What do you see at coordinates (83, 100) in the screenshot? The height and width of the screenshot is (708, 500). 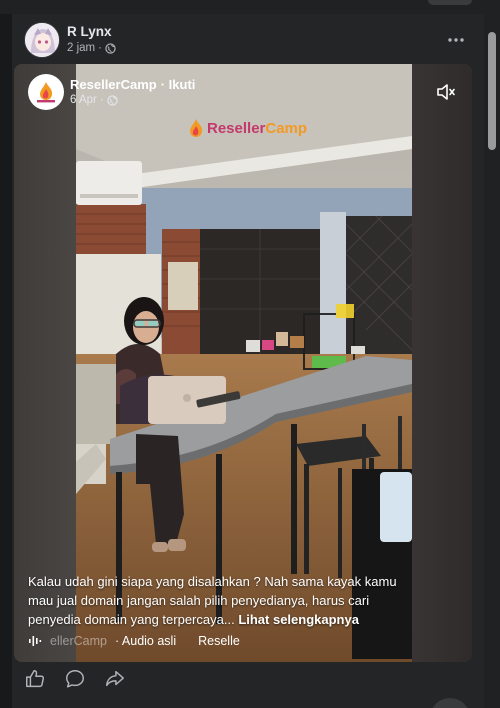 I see `shared-date: 6 Apr` at bounding box center [83, 100].